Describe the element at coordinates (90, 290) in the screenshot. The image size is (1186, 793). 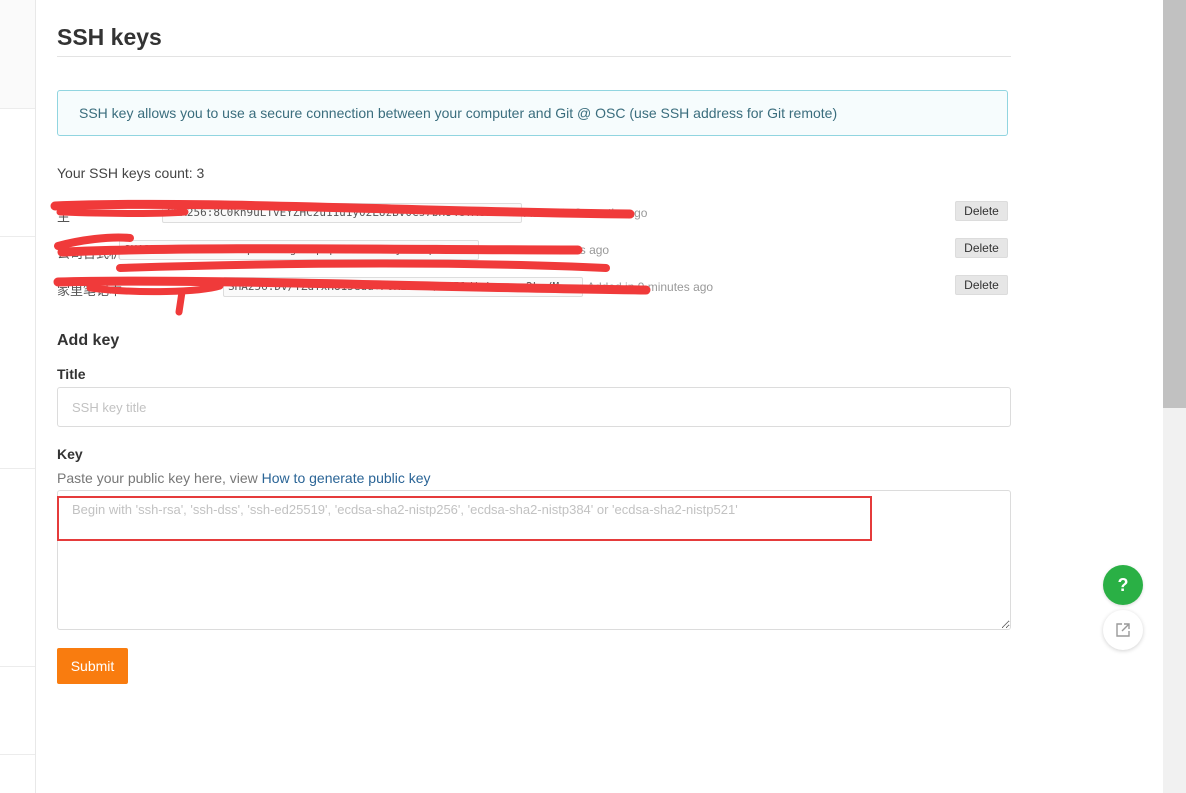
I see `ssh-key-name: 家里笔记本` at that location.